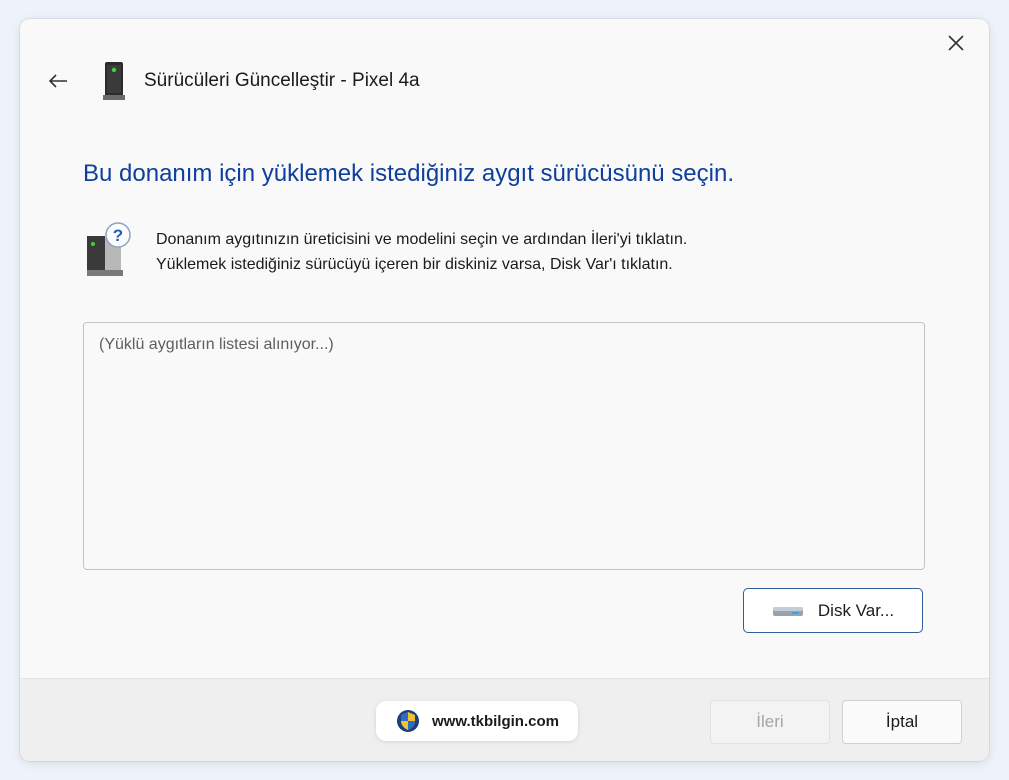  Describe the element at coordinates (787, 611) in the screenshot. I see `disk-drive-icon` at that location.